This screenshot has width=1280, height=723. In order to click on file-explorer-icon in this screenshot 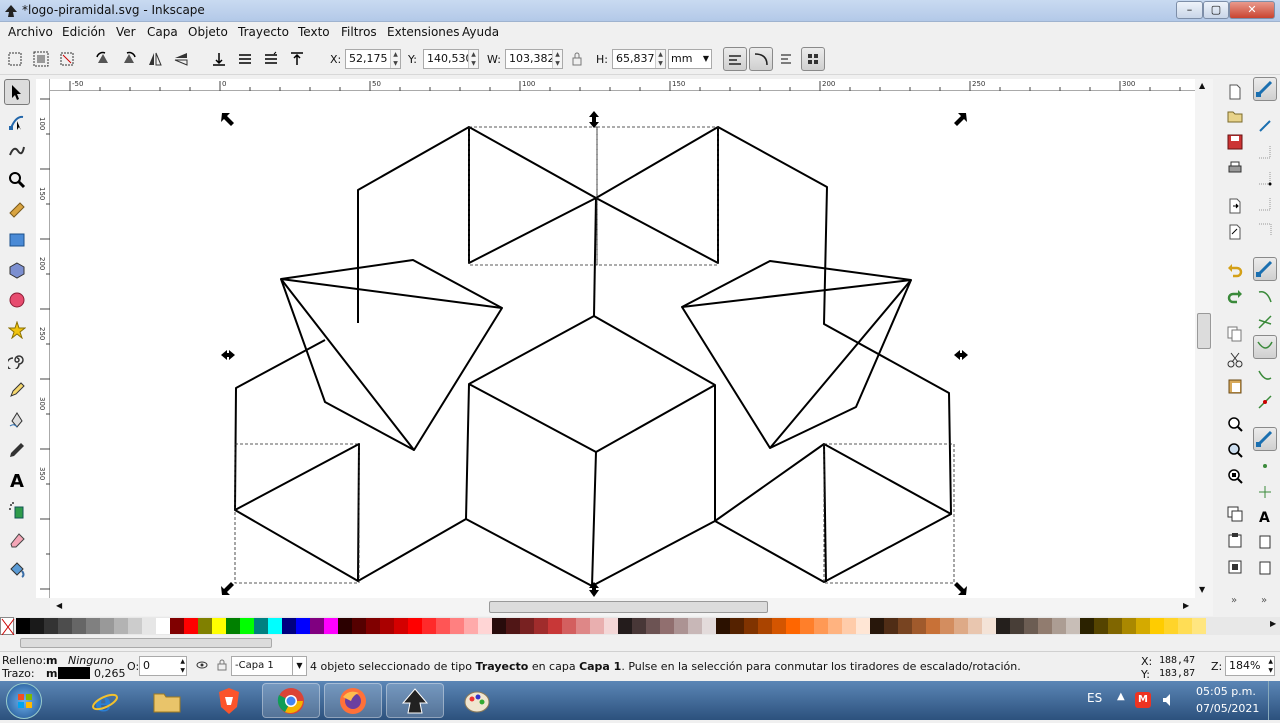, I will do `click(167, 700)`.